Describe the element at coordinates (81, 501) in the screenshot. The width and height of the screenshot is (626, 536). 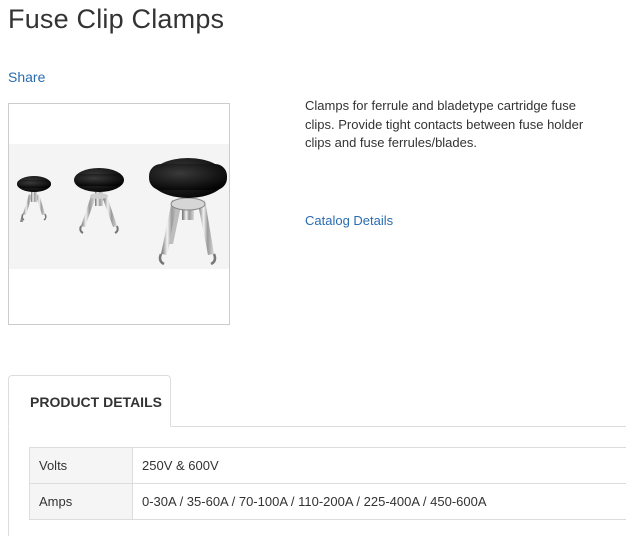
I see `spec-key-amps: Amps` at that location.